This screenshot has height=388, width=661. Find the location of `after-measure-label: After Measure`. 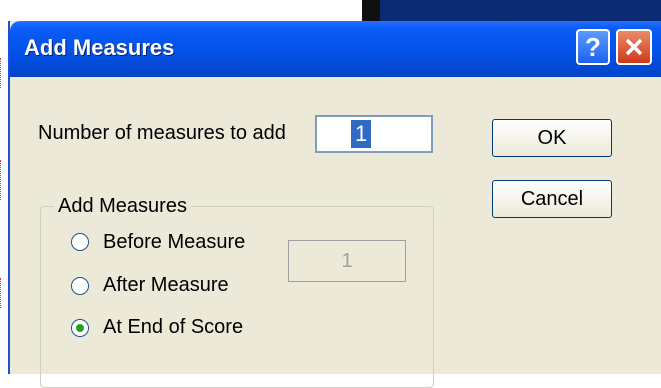

after-measure-label: After Measure is located at coordinates (166, 285).